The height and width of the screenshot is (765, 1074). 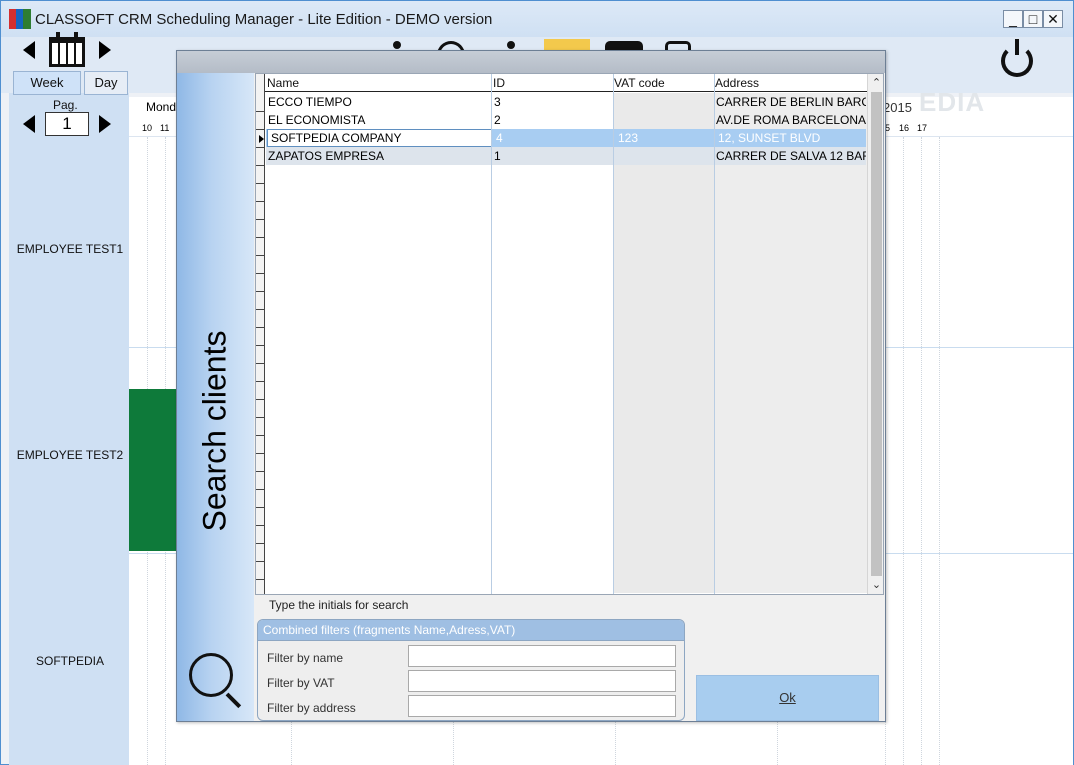 I want to click on grid-header: Name ID VAT code Address, so click(x=569, y=83).